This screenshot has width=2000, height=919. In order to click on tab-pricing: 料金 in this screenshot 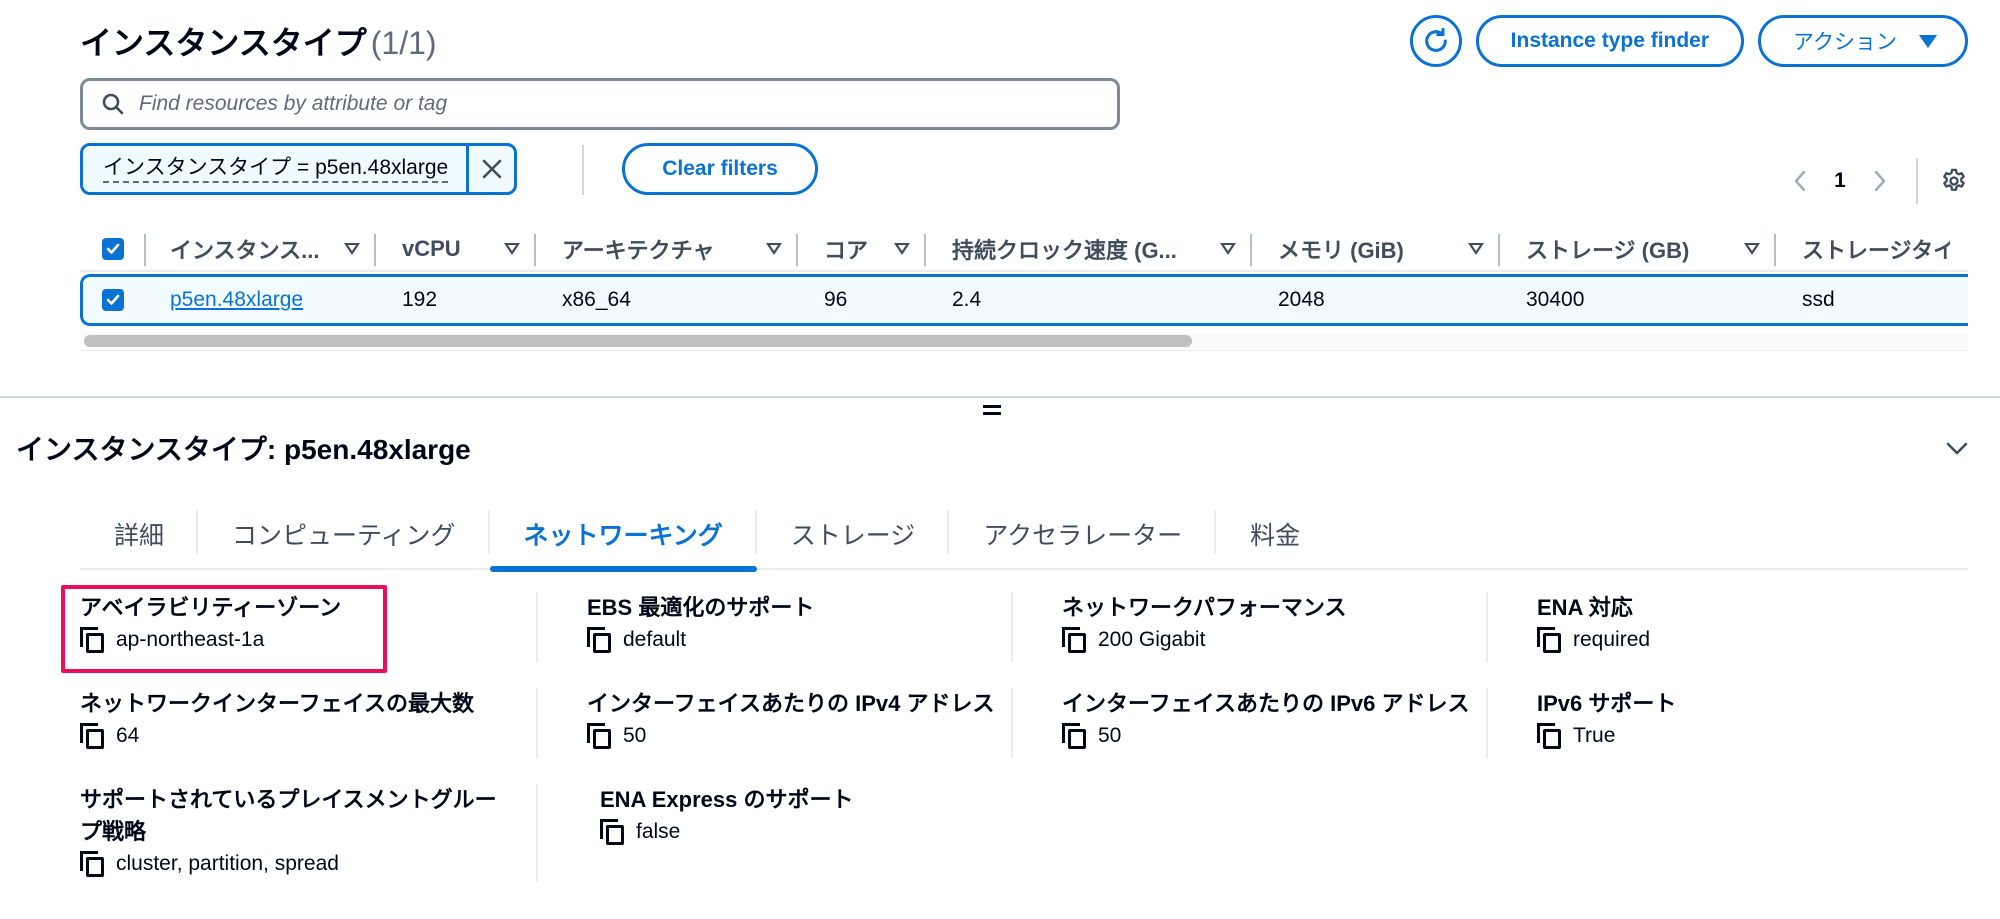, I will do `click(1275, 534)`.